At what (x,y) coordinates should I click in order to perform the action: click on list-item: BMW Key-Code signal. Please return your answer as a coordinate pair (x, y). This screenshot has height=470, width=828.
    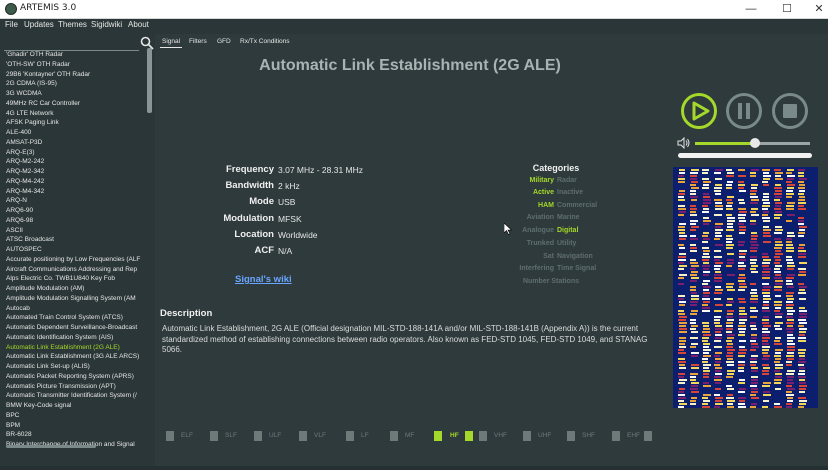
    Looking at the image, I should click on (73, 406).